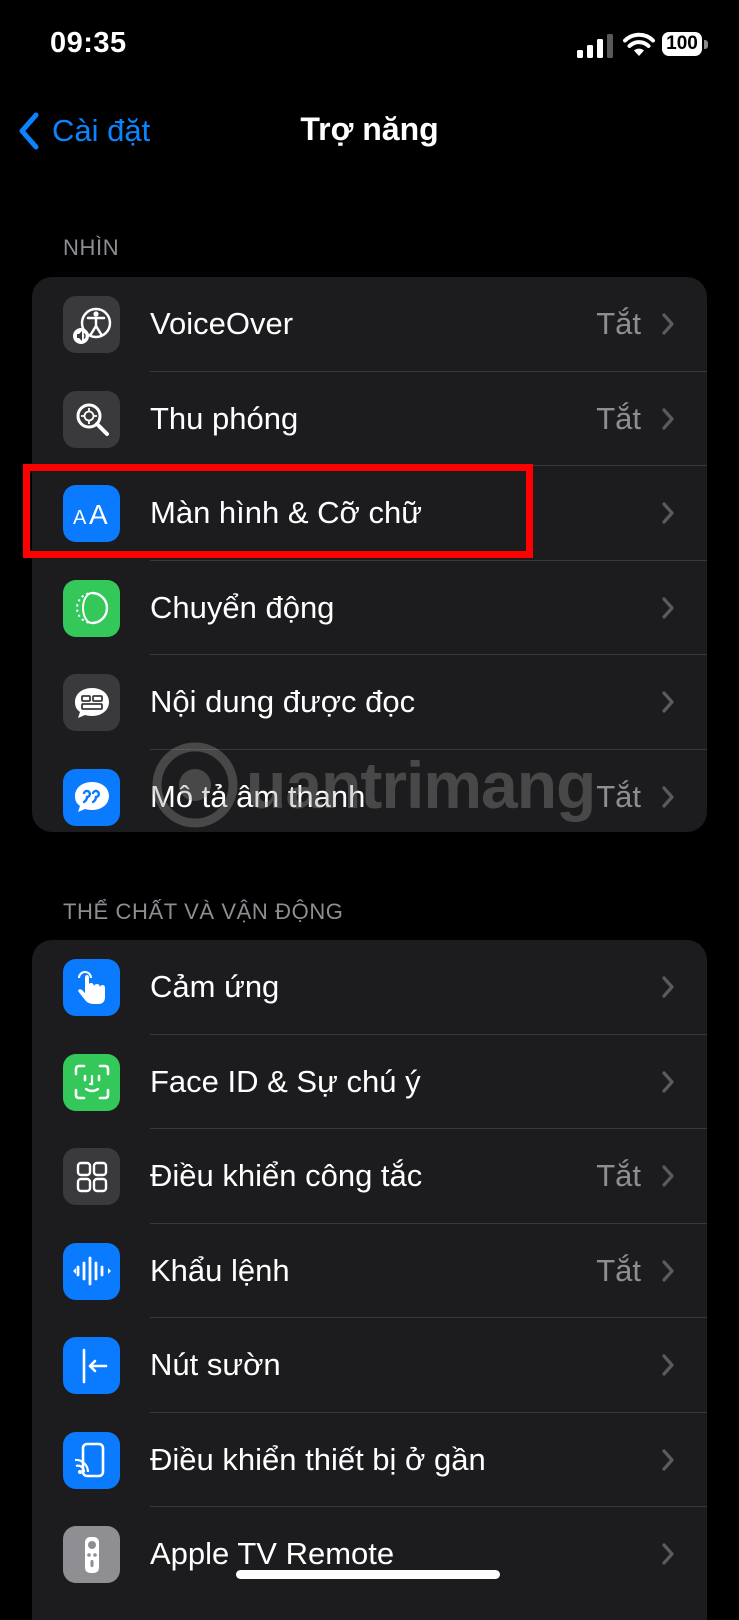  What do you see at coordinates (91, 797) in the screenshot?
I see `audio-description-icon` at bounding box center [91, 797].